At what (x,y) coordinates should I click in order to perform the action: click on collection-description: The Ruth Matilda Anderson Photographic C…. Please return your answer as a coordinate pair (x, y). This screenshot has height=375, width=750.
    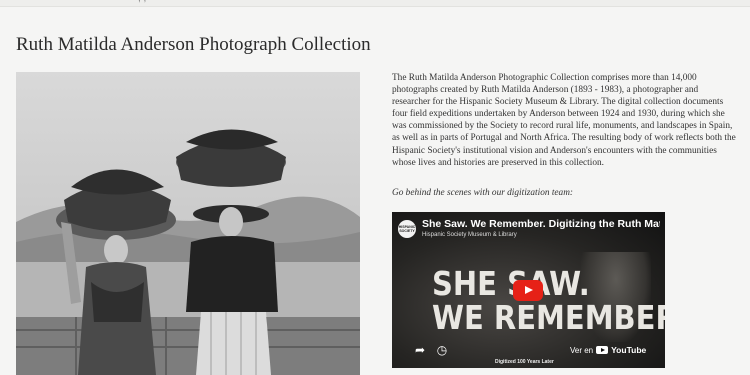
    Looking at the image, I should click on (564, 120).